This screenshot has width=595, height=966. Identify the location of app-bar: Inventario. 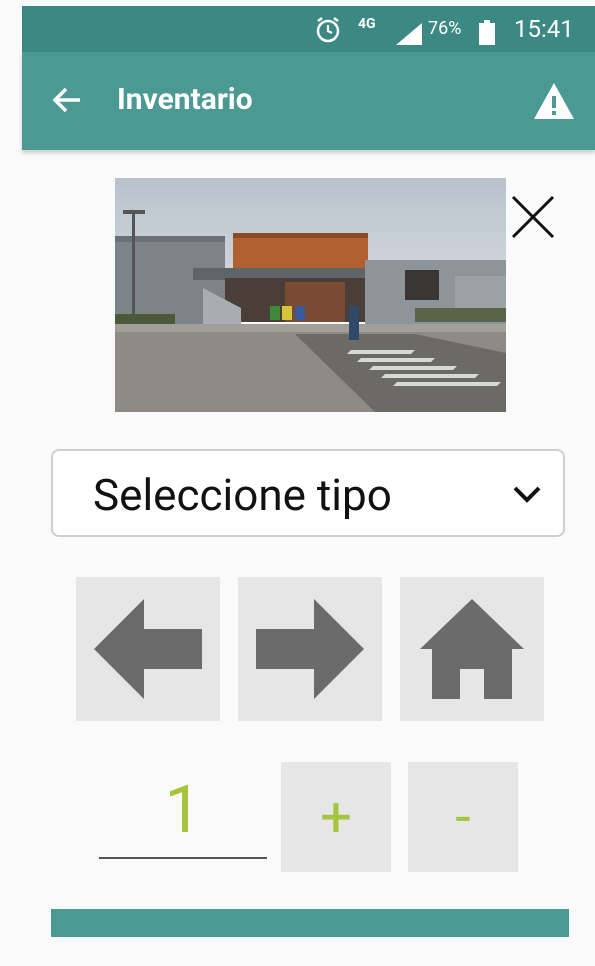
(308, 101).